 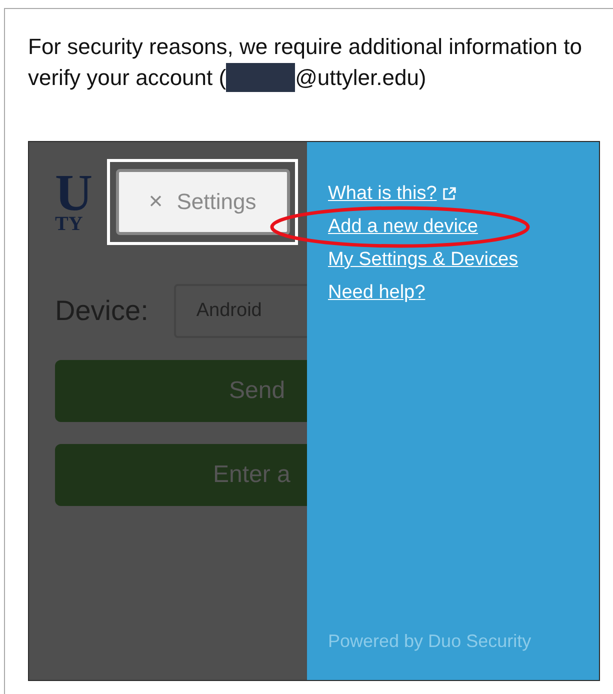 What do you see at coordinates (430, 641) in the screenshot?
I see `powered-by-text: Powered by Duo Security` at bounding box center [430, 641].